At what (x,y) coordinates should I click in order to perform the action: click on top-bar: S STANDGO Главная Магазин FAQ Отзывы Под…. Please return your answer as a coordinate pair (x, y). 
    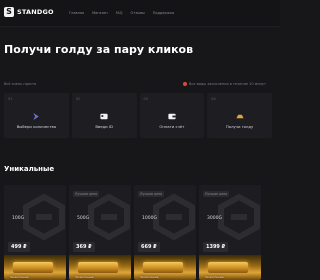
    Looking at the image, I should click on (140, 13).